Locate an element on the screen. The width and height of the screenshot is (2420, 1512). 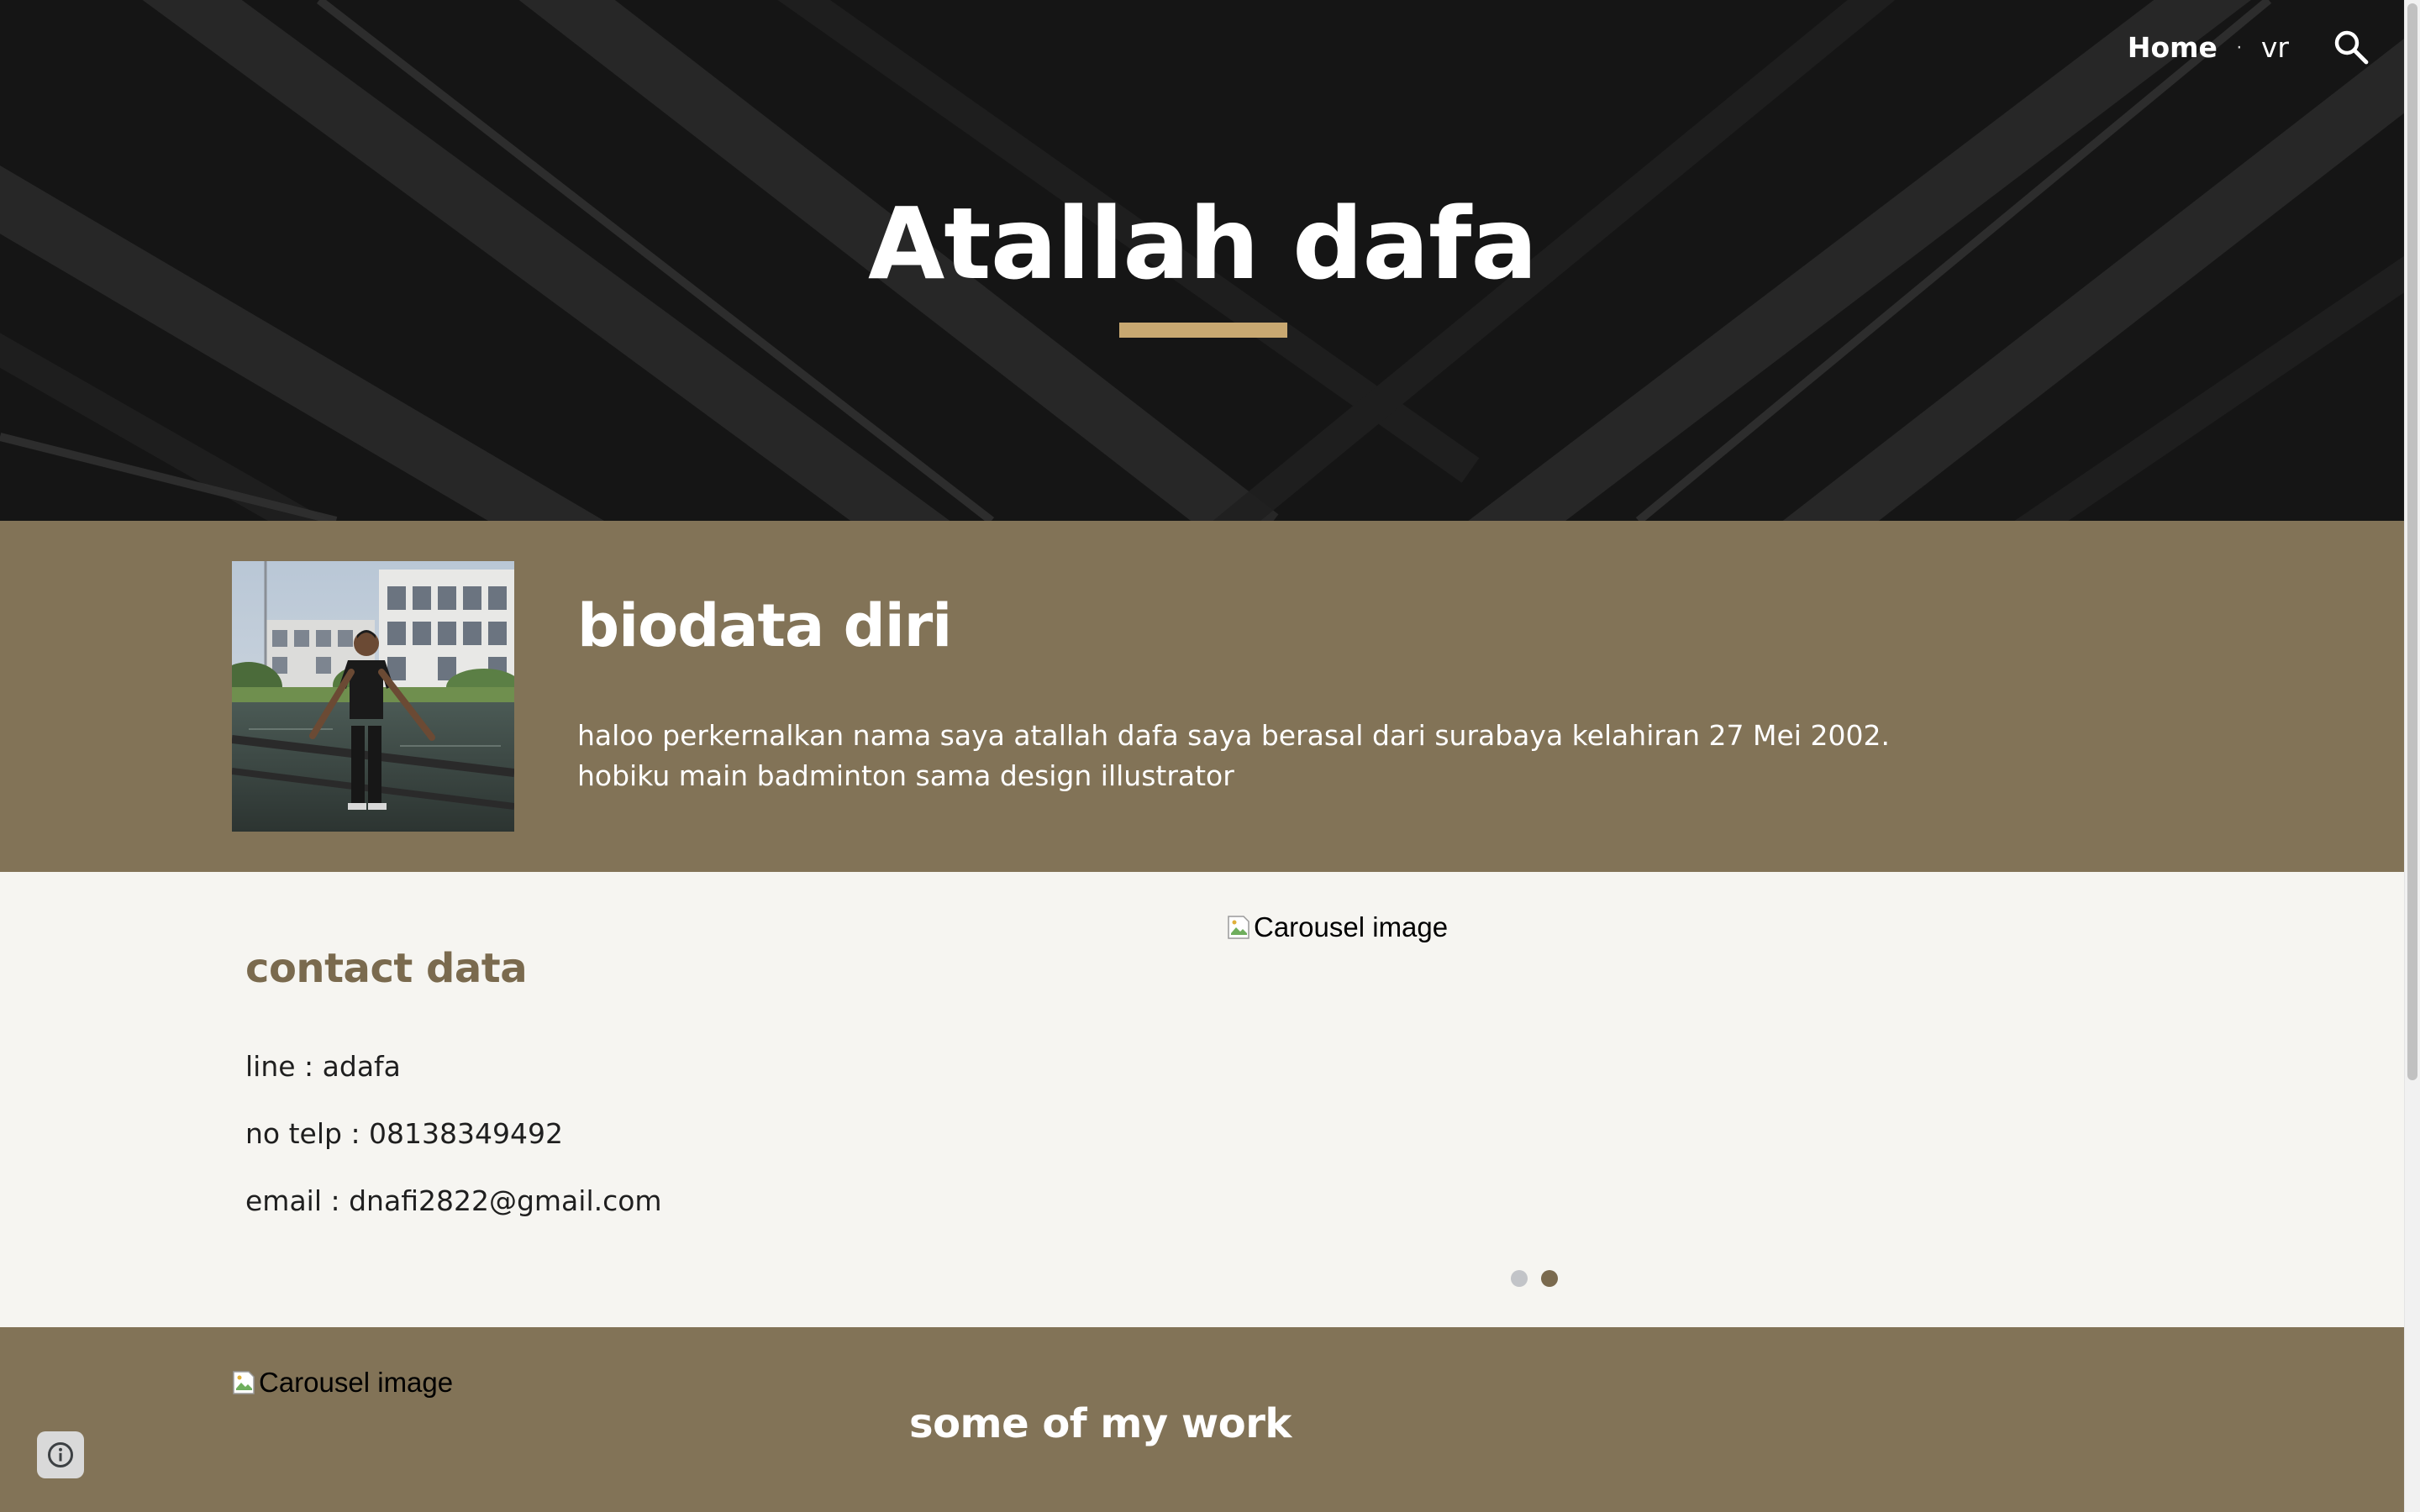
page-scrollbar is located at coordinates (2412, 756).